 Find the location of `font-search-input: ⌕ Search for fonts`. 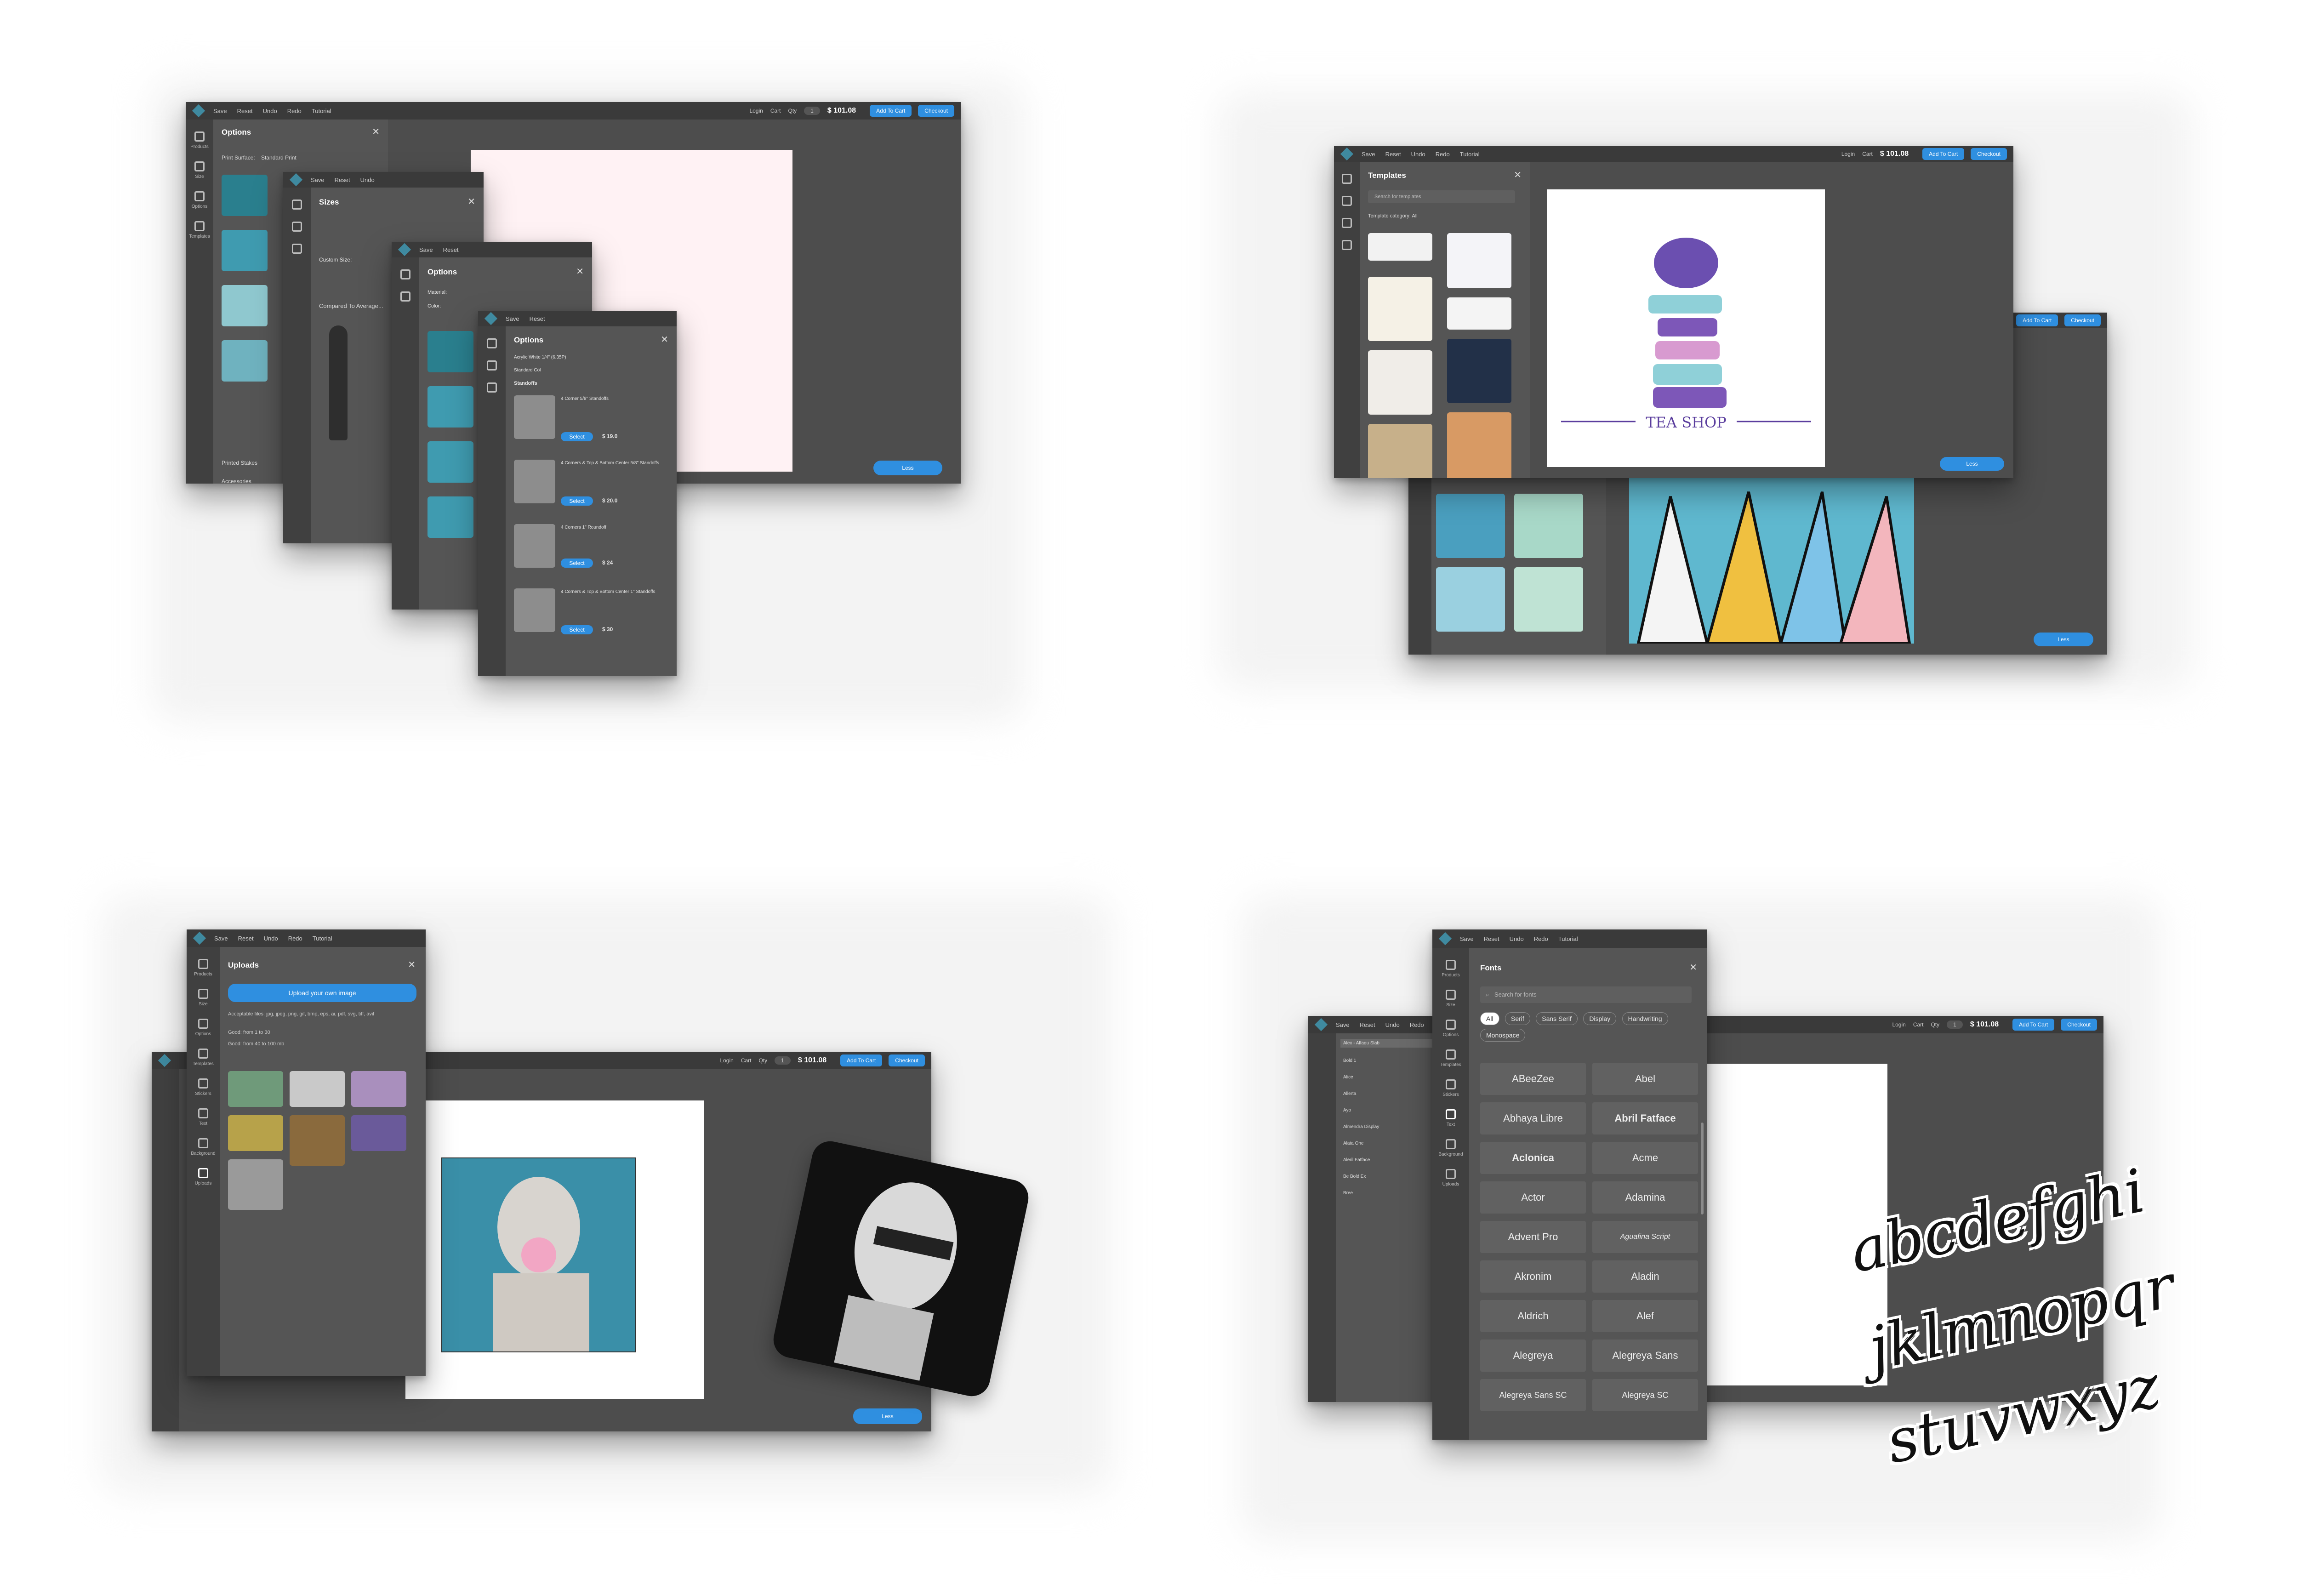

font-search-input: ⌕ Search for fonts is located at coordinates (1586, 994).